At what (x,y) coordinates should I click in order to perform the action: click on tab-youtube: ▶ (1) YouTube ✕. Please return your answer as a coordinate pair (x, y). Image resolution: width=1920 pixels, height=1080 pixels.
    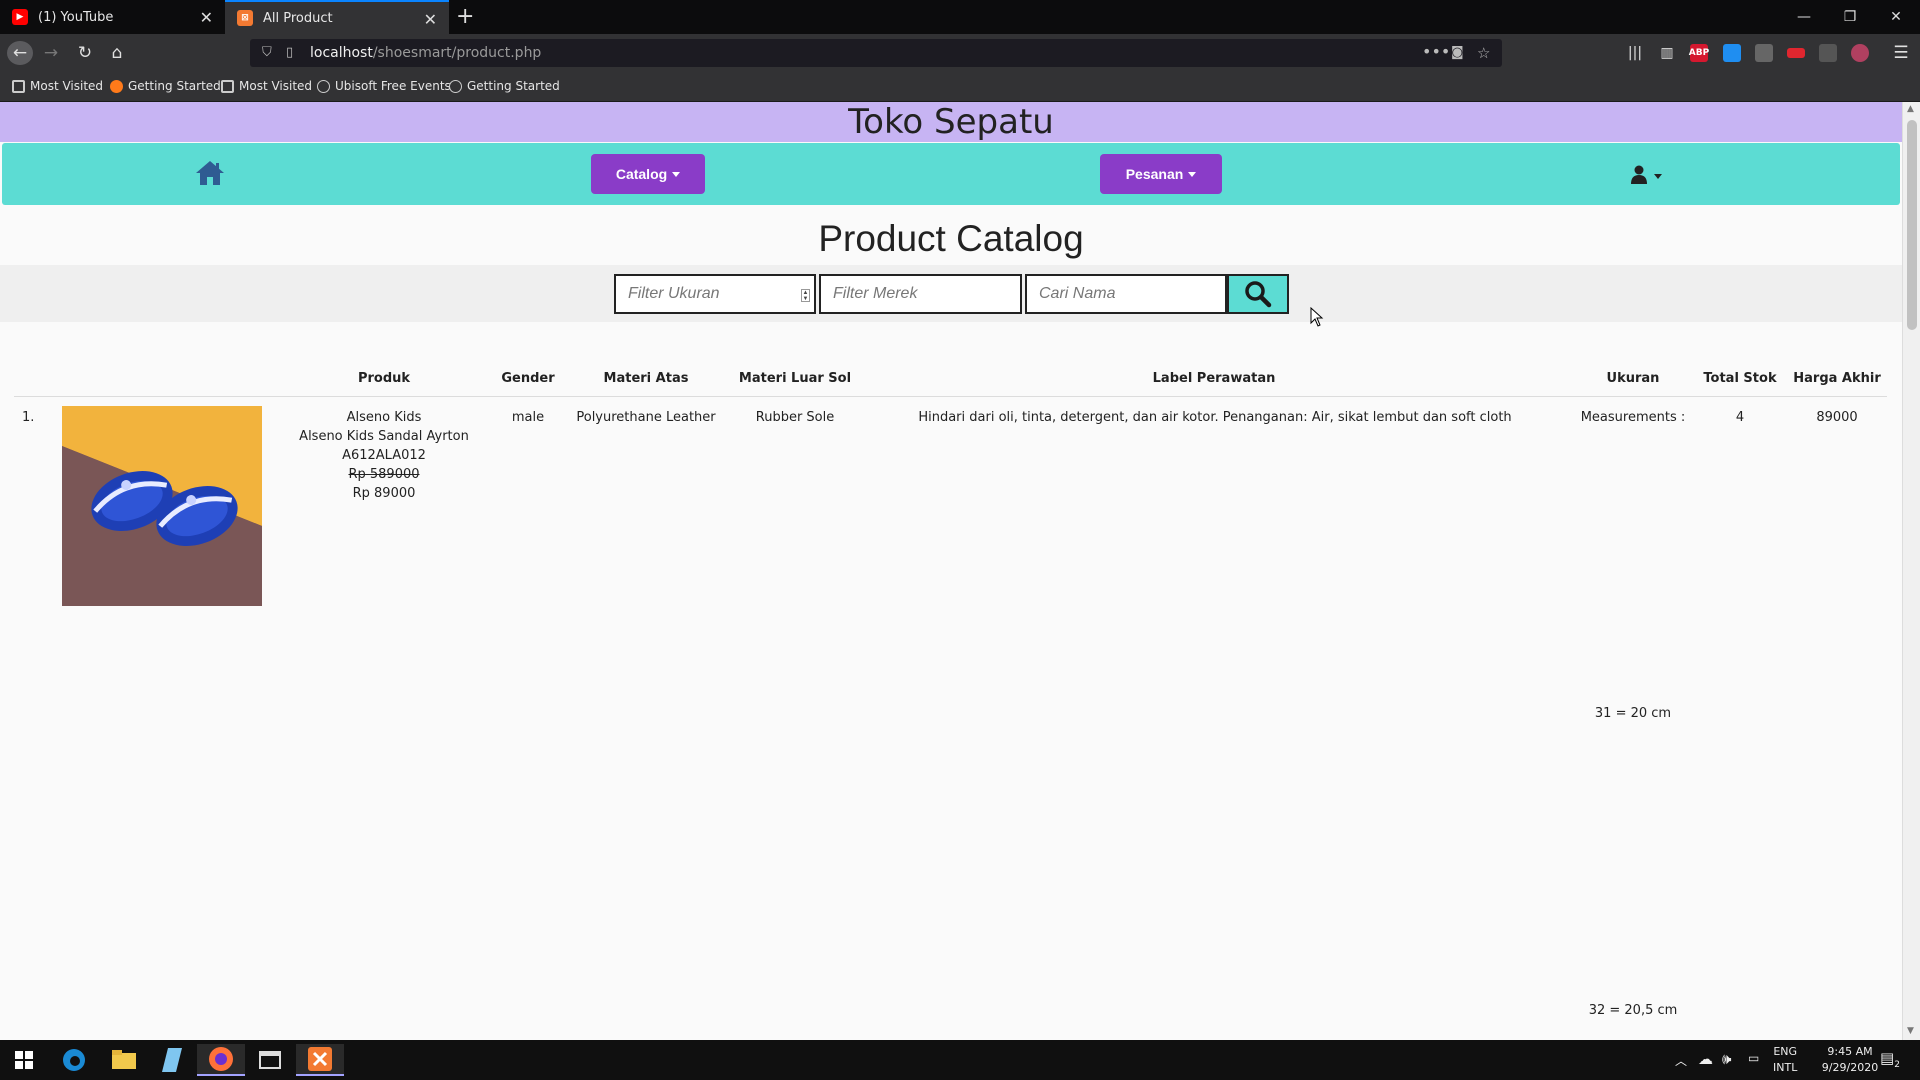
    Looking at the image, I should click on (112, 17).